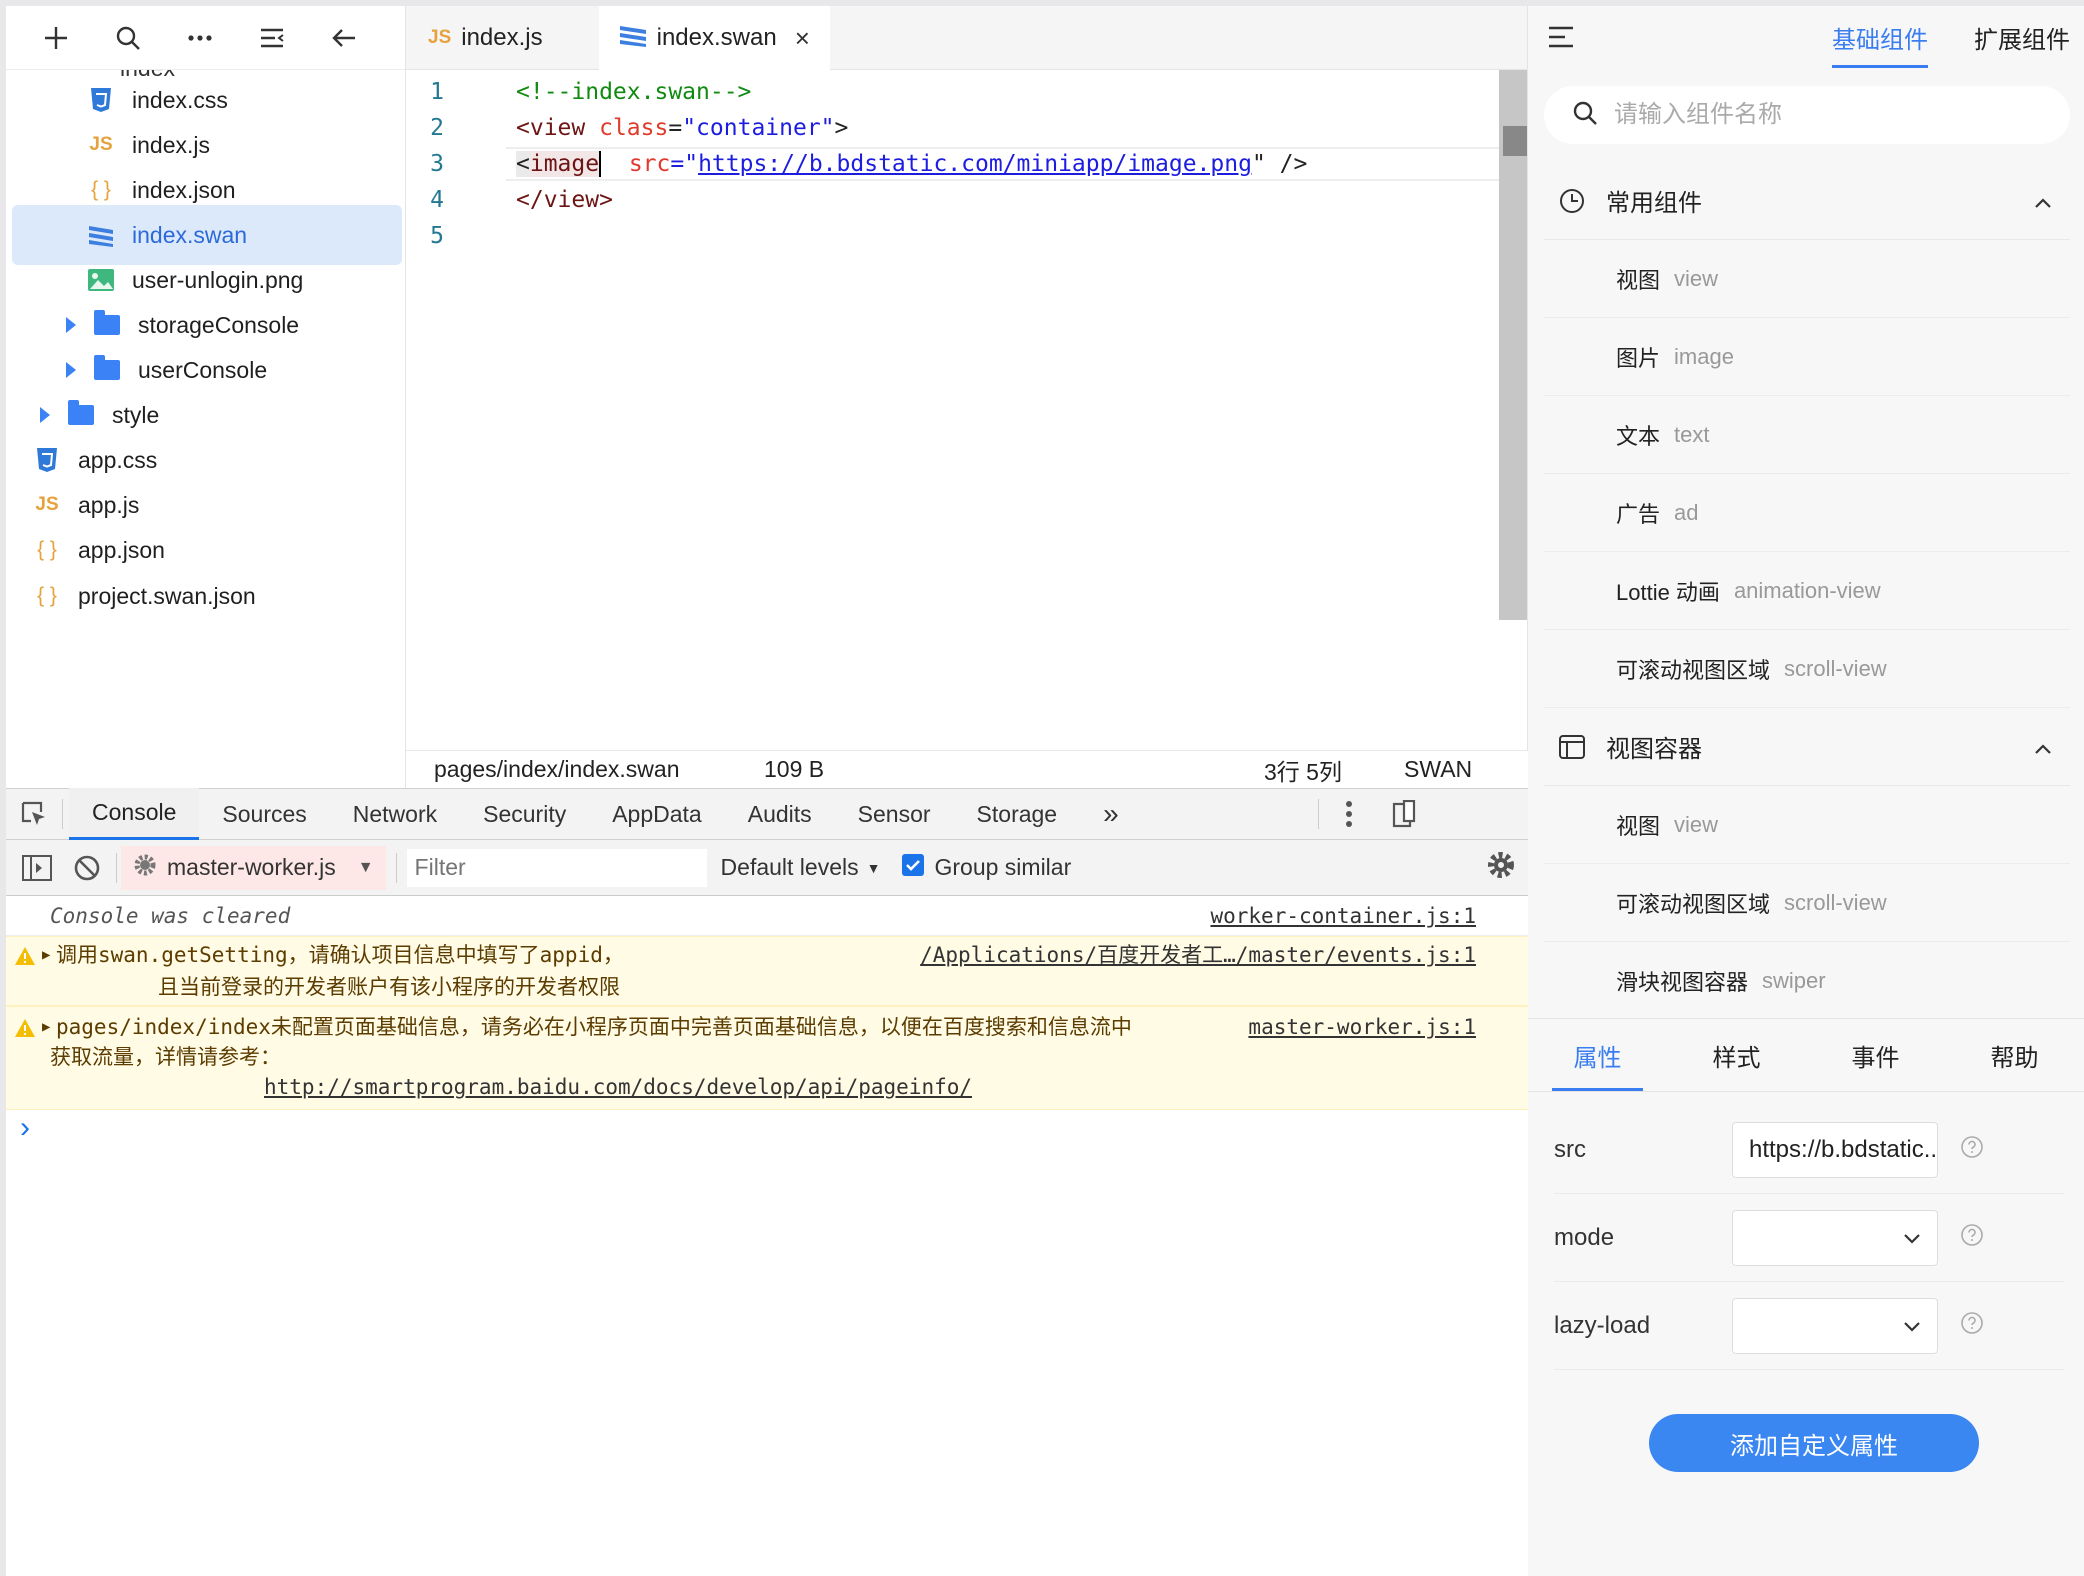  What do you see at coordinates (34, 814) in the screenshot?
I see `inspect-element-icon` at bounding box center [34, 814].